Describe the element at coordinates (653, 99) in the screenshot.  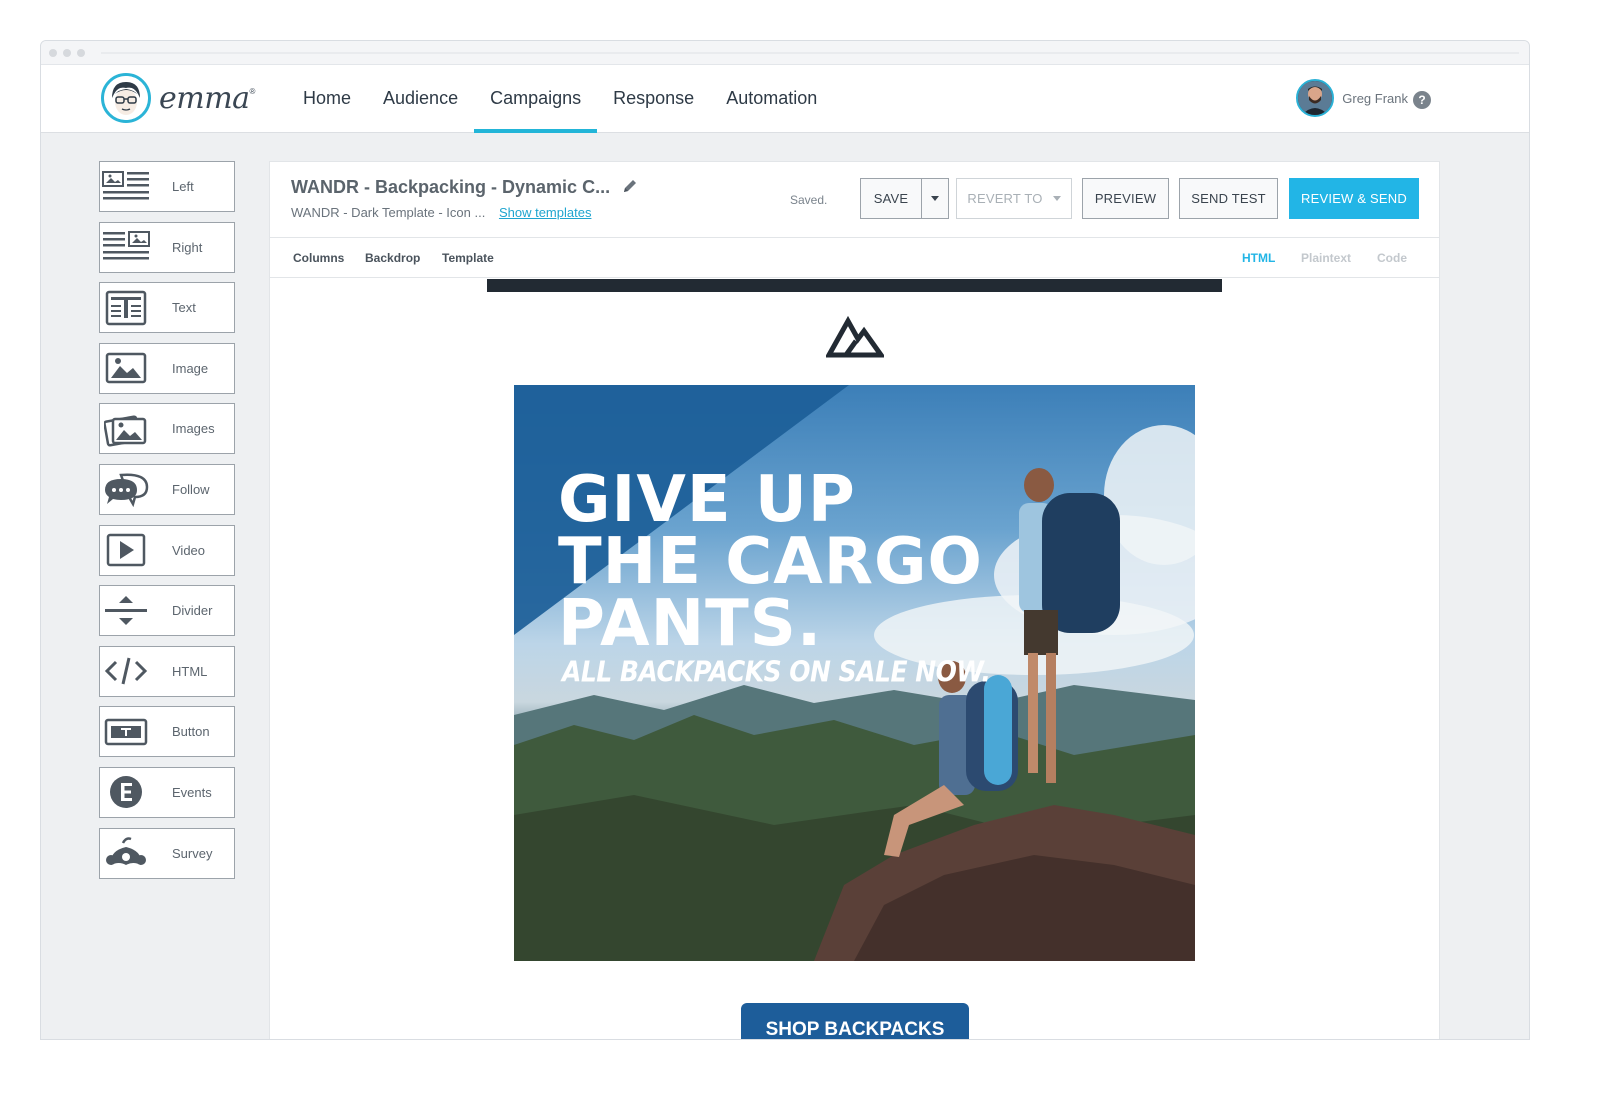
I see `nav-response: Response` at that location.